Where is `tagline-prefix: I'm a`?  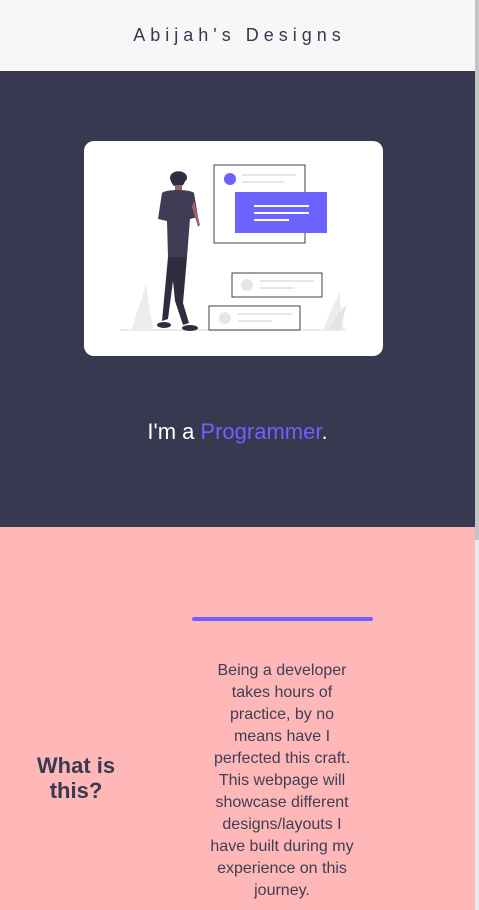
tagline-prefix: I'm a is located at coordinates (171, 431).